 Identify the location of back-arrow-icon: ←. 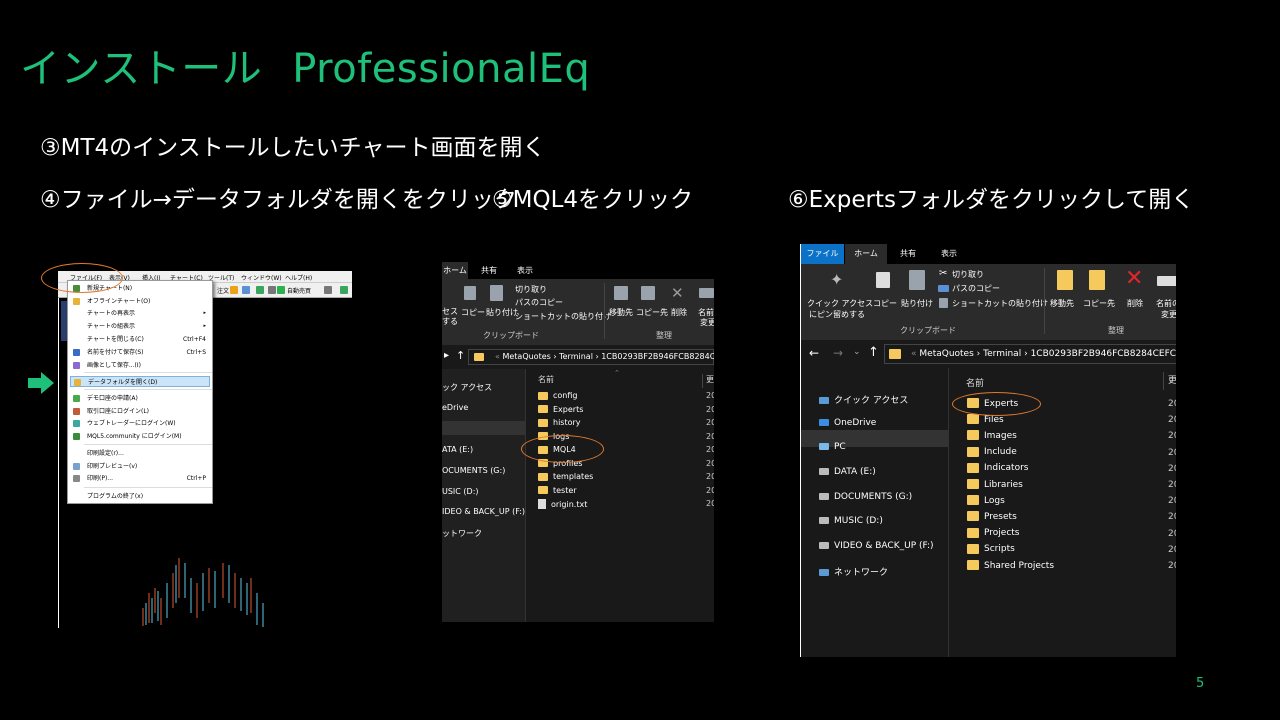
(814, 353).